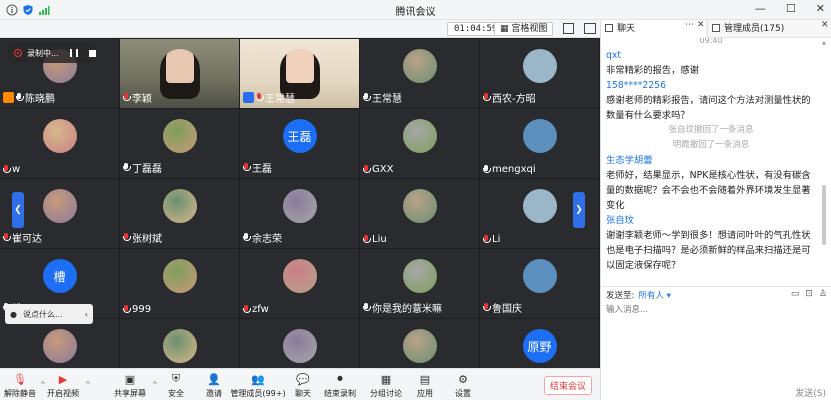 This screenshot has height=400, width=831. I want to click on participant-tile: Liu, so click(419, 213).